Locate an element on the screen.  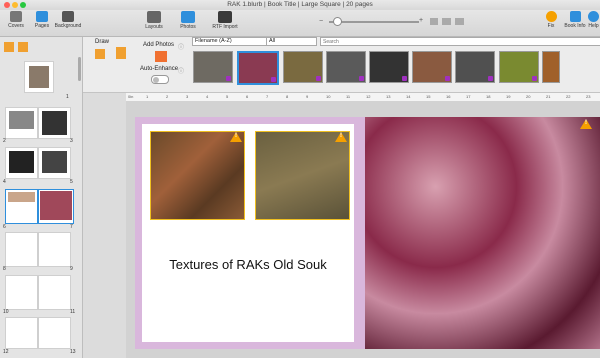
rtf-import-button: RTF Import is located at coordinates (225, 20).